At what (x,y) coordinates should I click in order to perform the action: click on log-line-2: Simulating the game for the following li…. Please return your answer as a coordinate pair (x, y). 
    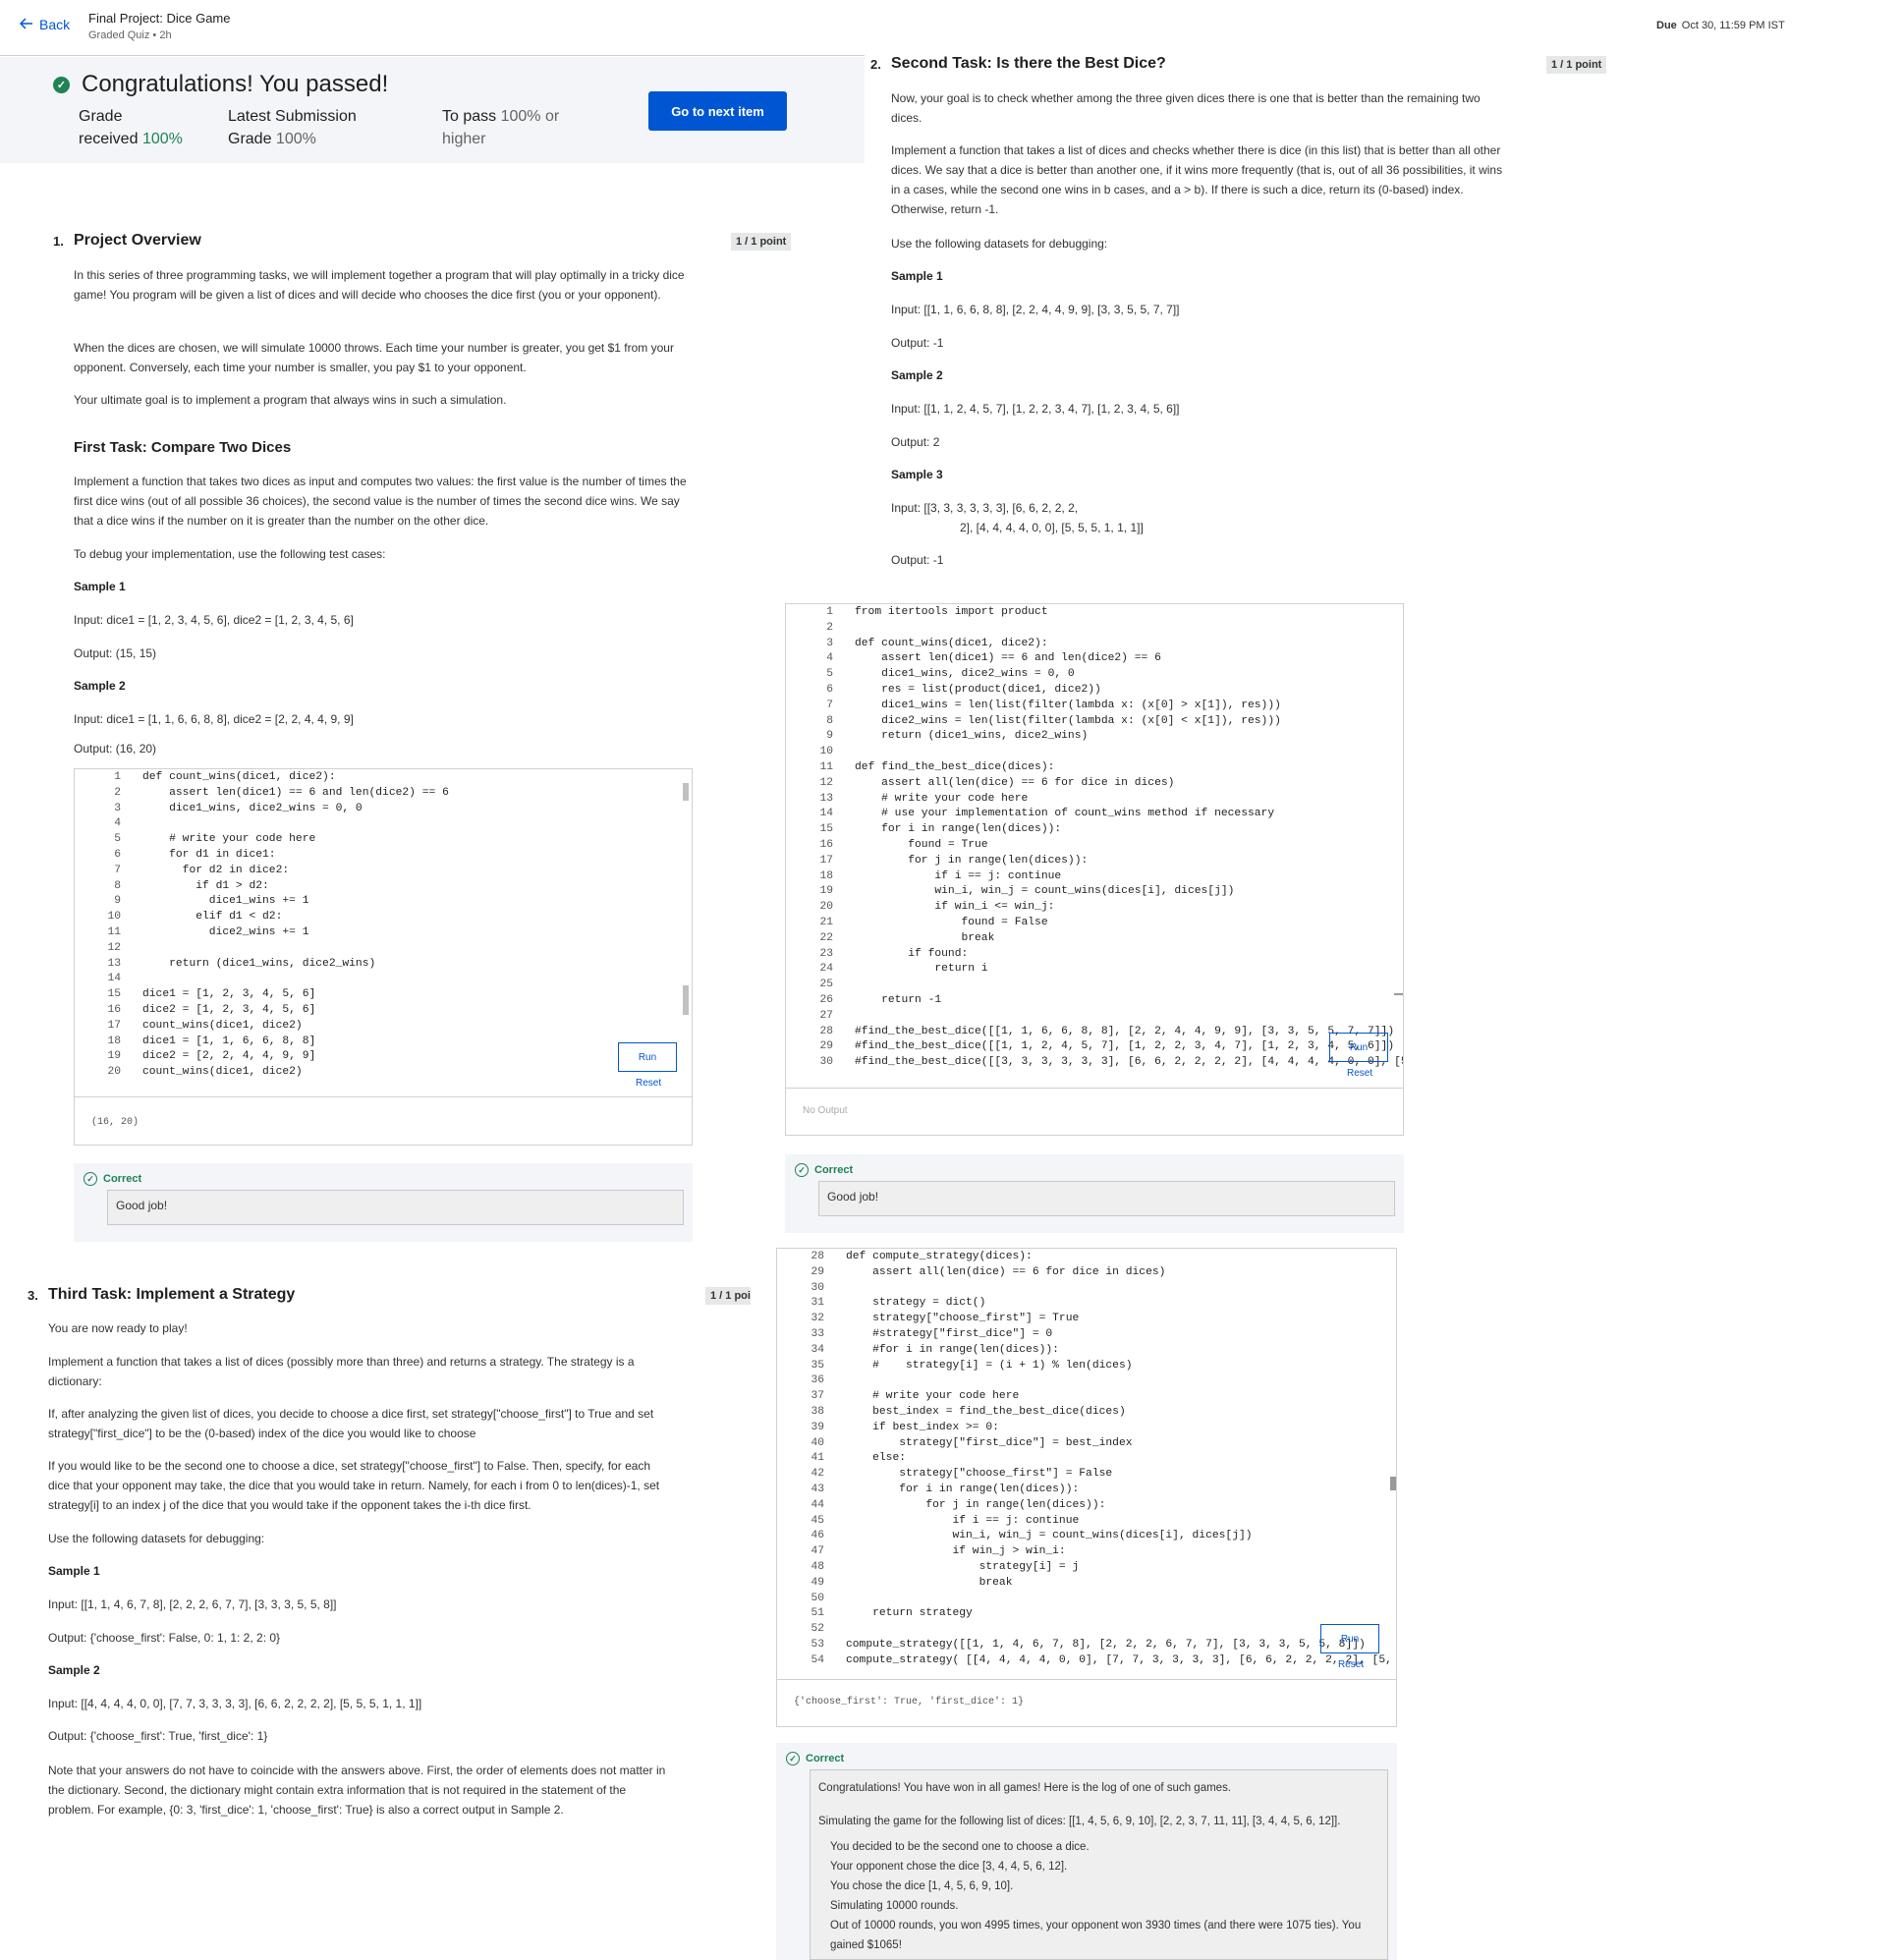
    Looking at the image, I should click on (1079, 1821).